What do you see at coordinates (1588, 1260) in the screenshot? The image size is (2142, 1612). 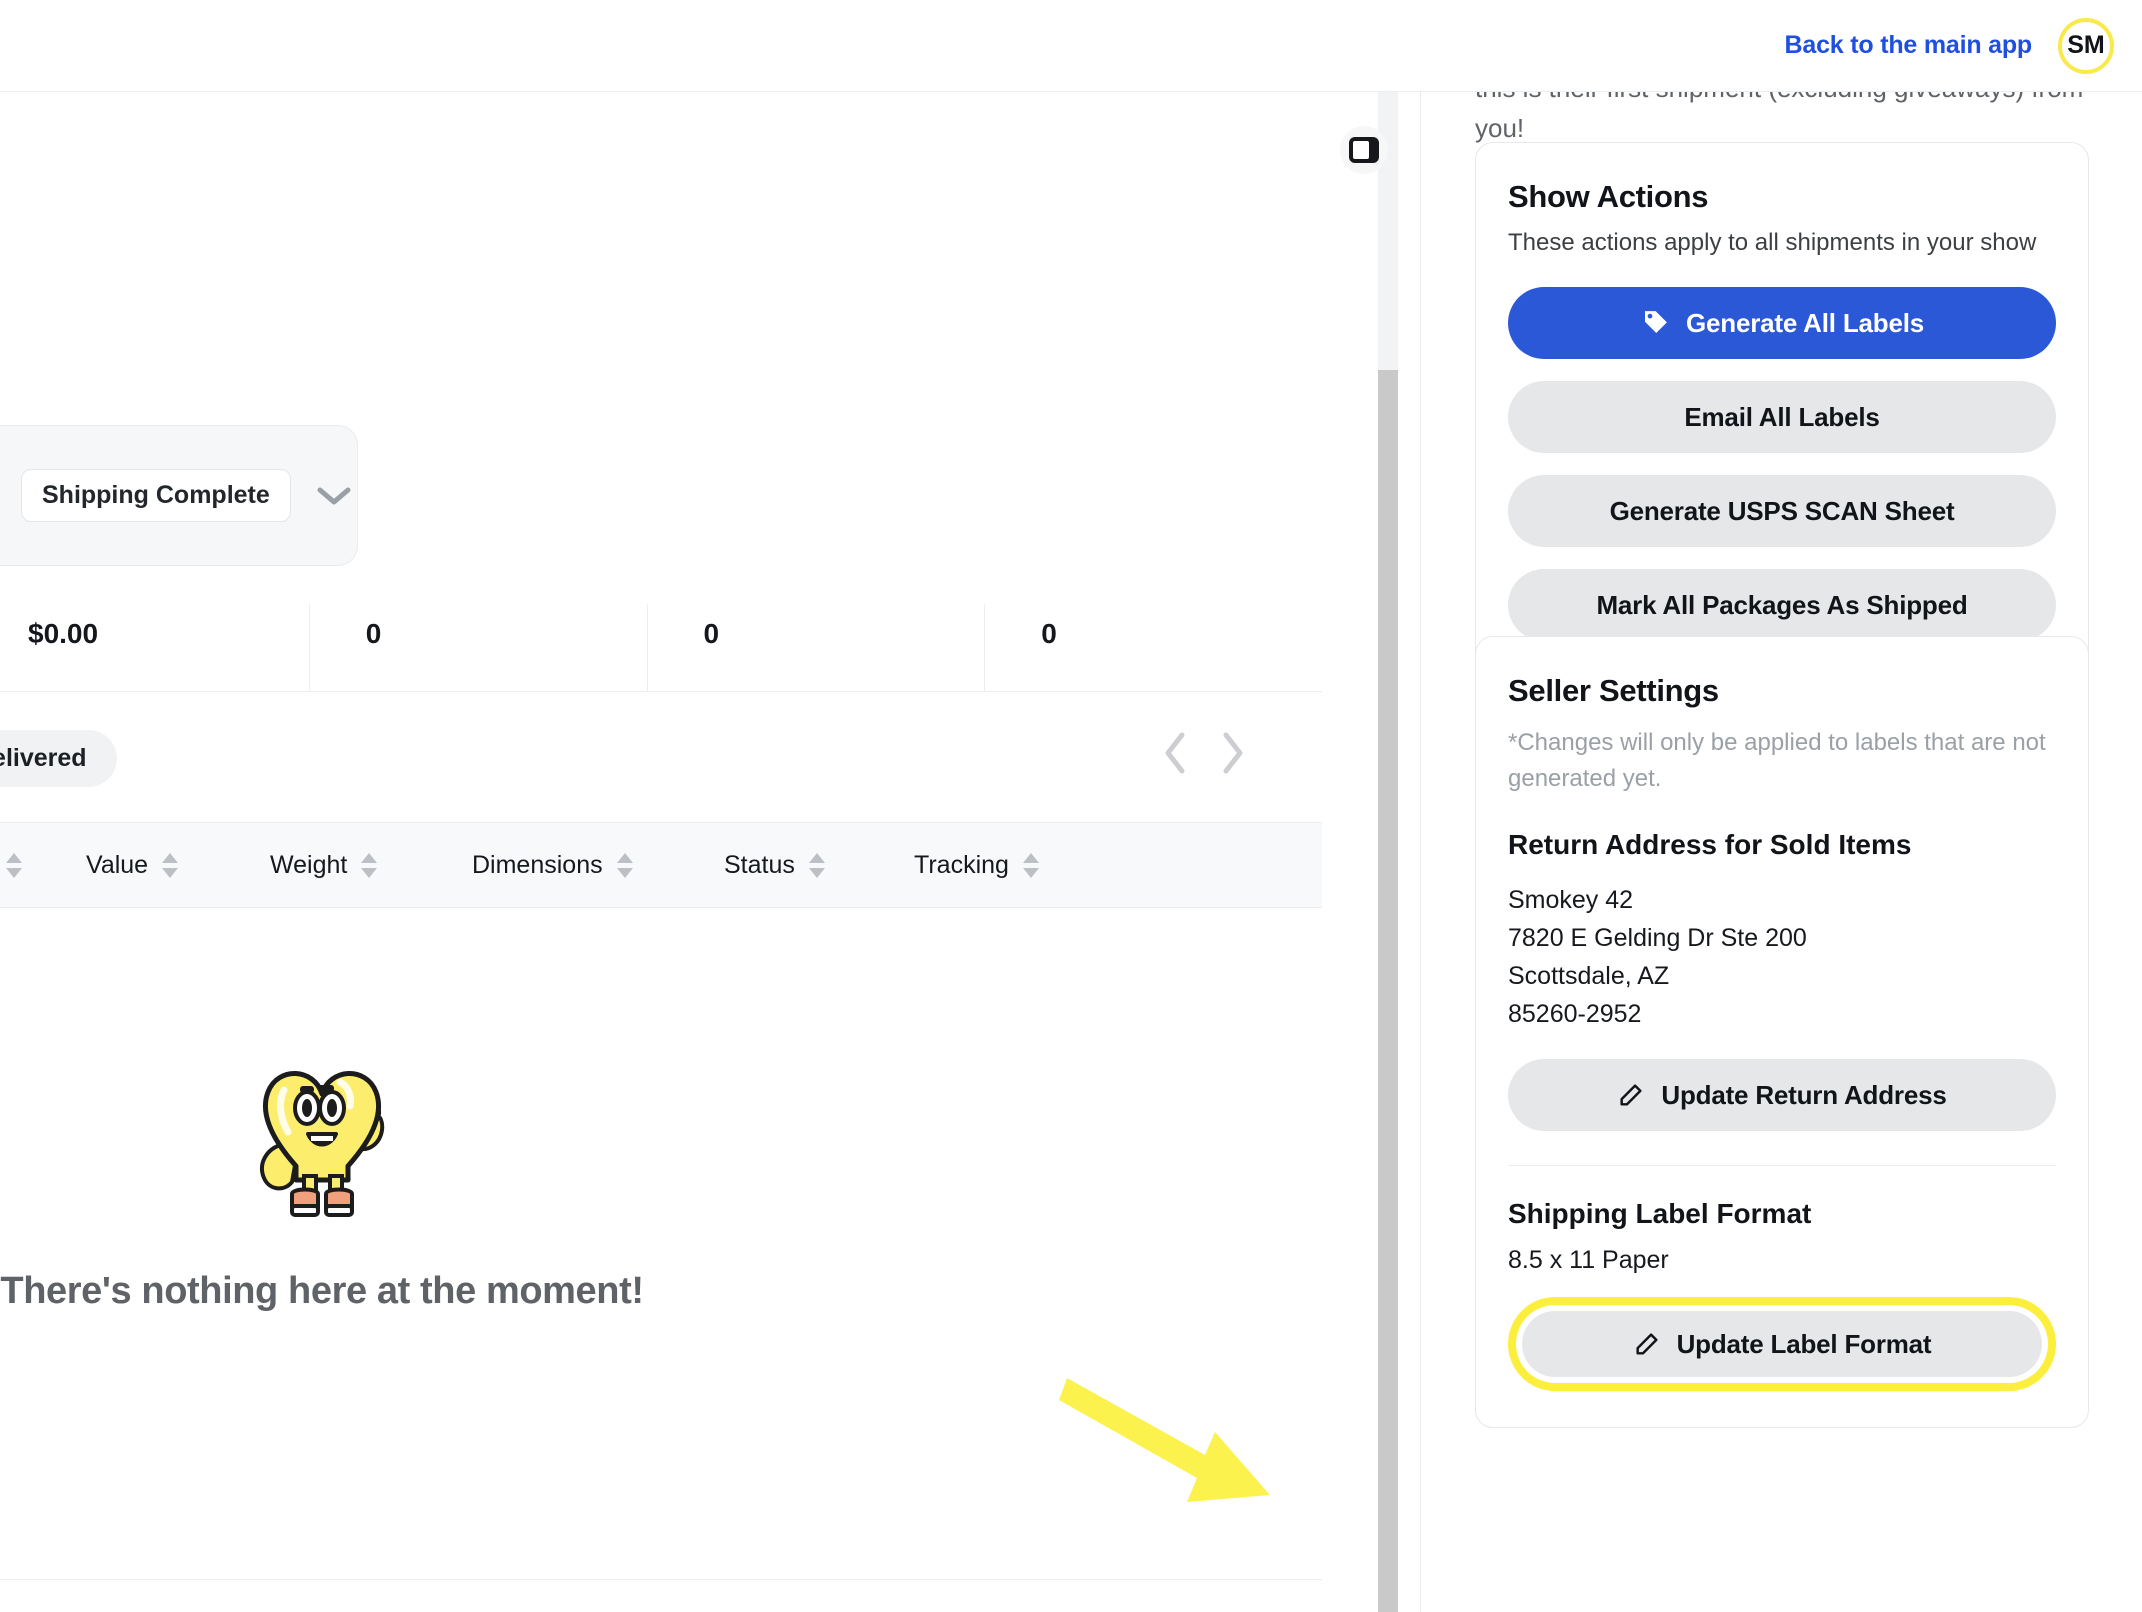 I see `shipping-label-format-value: 8.5 x 11 Paper` at bounding box center [1588, 1260].